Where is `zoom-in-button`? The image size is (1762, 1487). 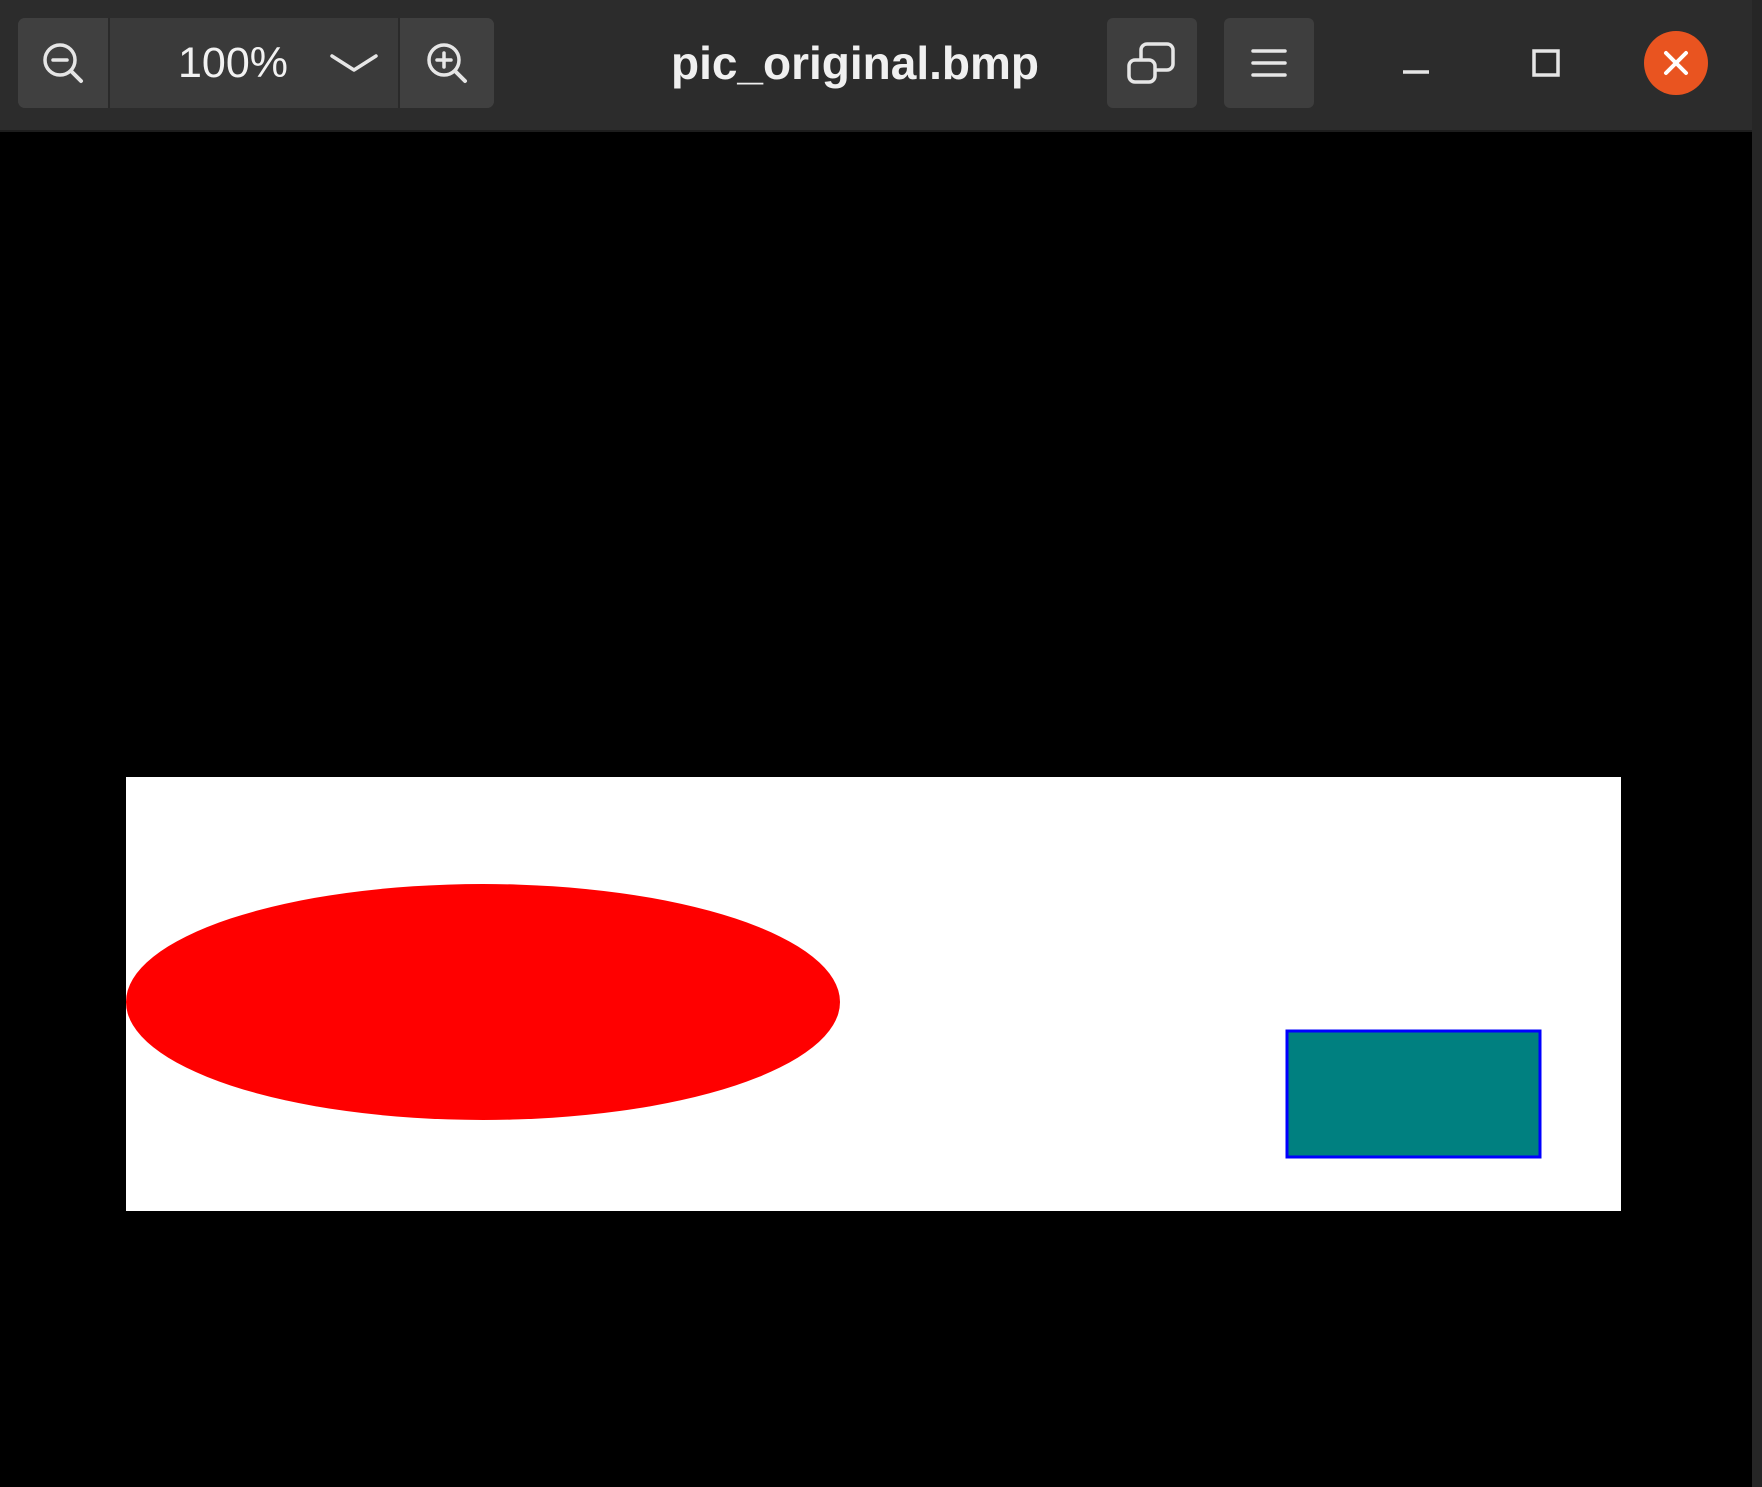
zoom-in-button is located at coordinates (447, 63).